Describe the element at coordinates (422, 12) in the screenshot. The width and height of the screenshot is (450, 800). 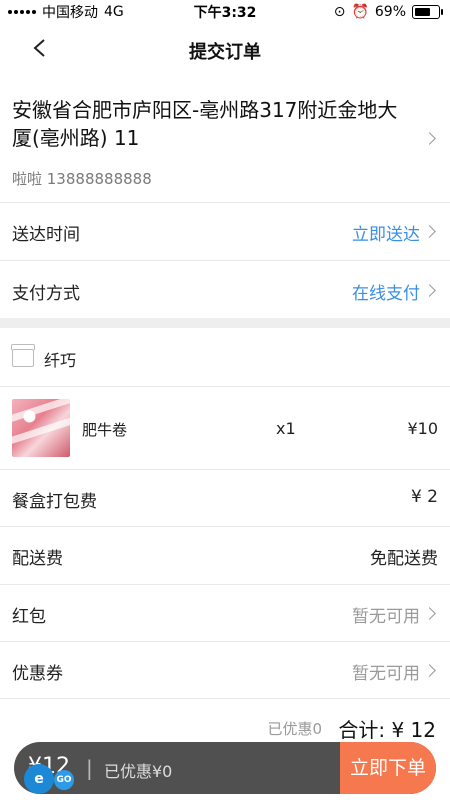
I see `battery-fill` at that location.